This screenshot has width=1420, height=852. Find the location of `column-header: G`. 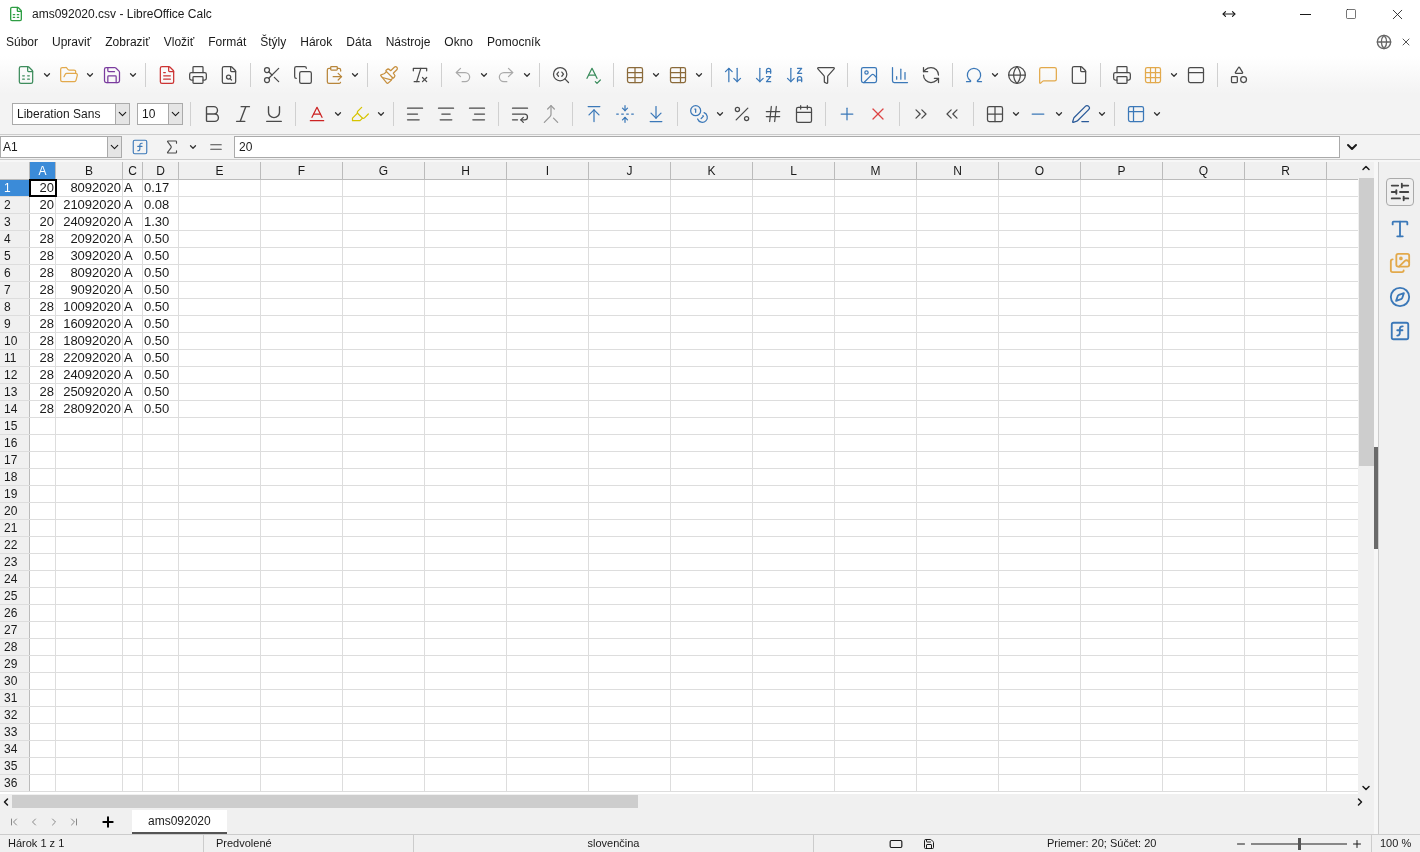

column-header: G is located at coordinates (384, 170).